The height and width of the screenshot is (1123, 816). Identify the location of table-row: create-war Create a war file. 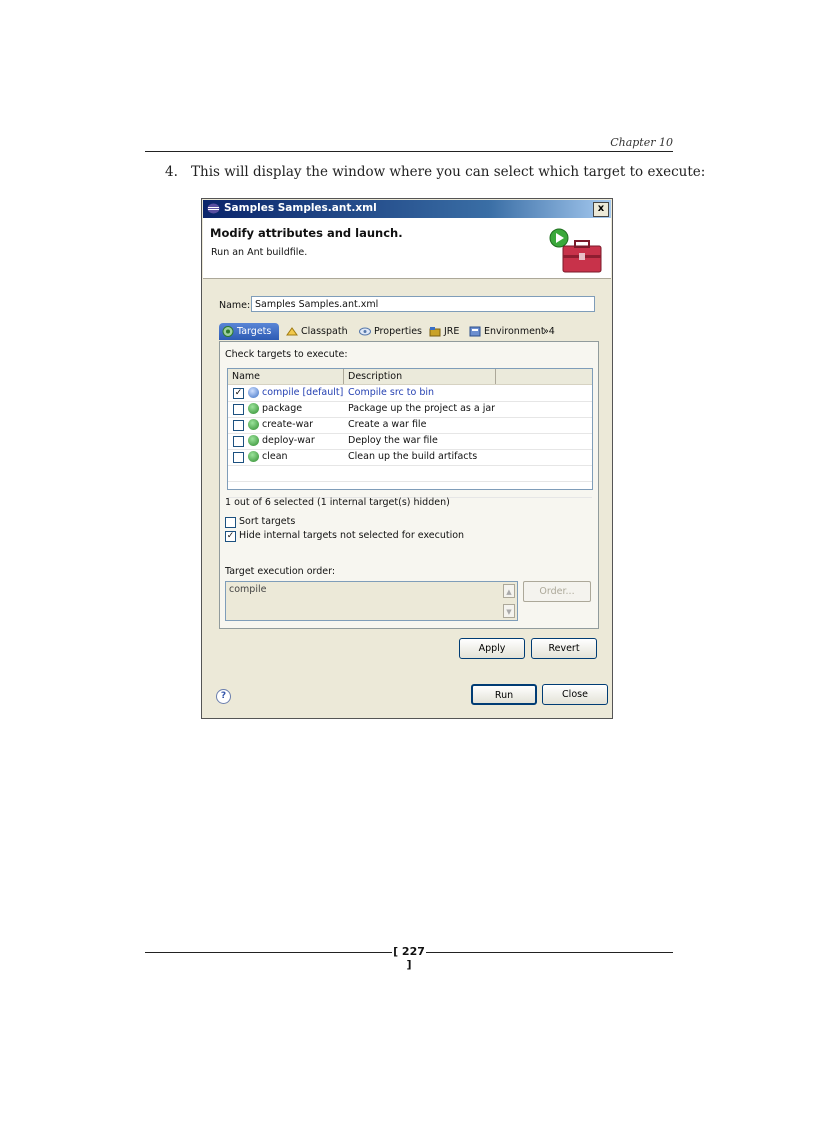
(410, 425).